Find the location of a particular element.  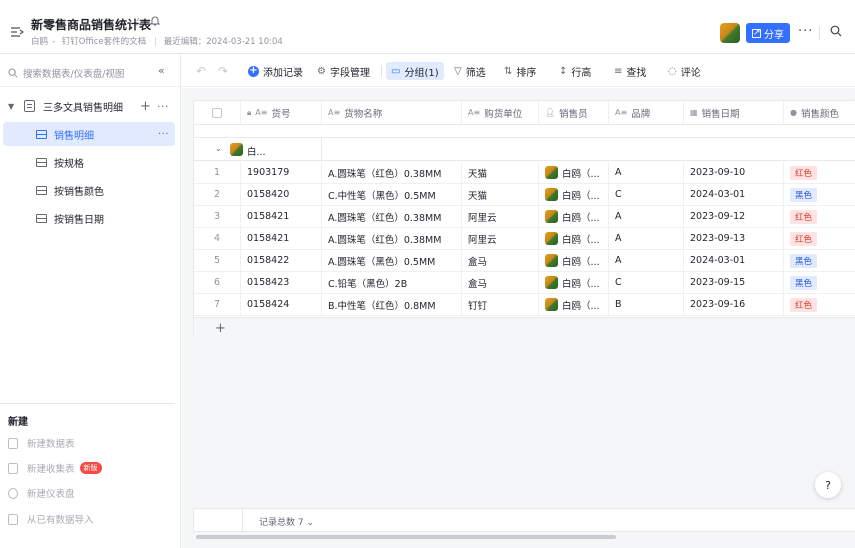

column-header-seller: 👤︎ 销售员 is located at coordinates (574, 112).